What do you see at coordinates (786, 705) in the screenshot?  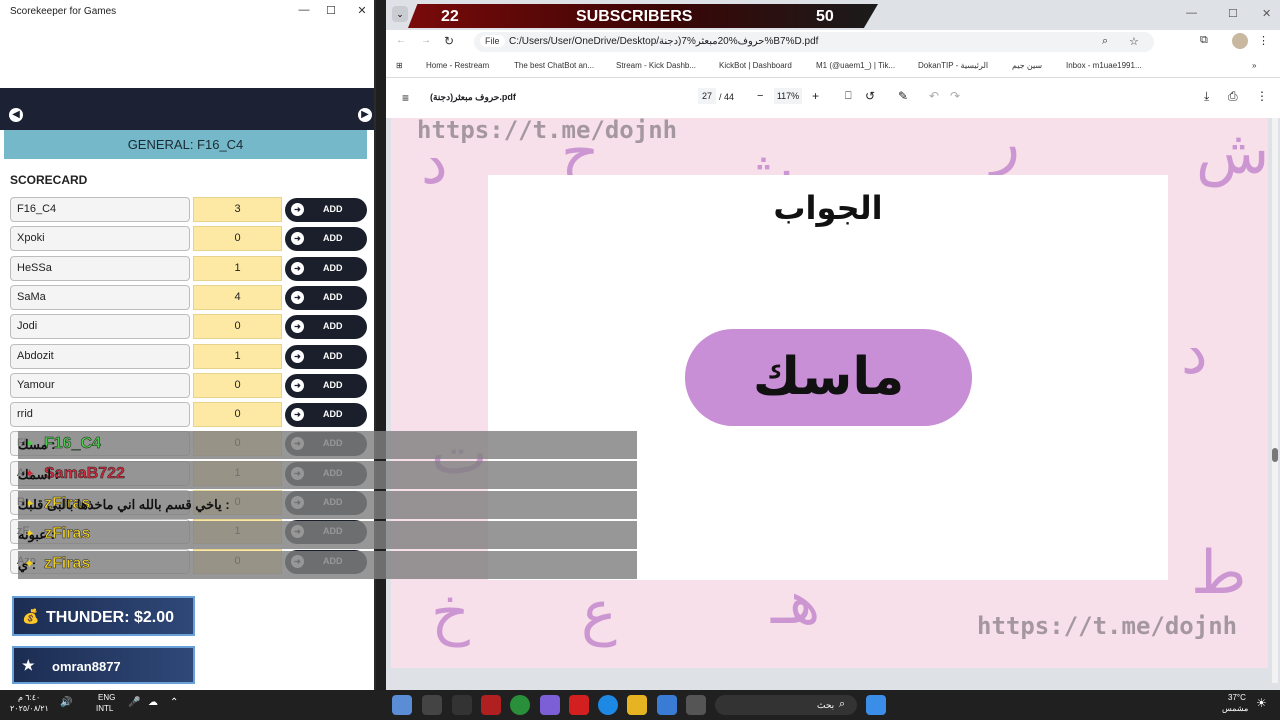 I see `search-box: بحث ⌕` at bounding box center [786, 705].